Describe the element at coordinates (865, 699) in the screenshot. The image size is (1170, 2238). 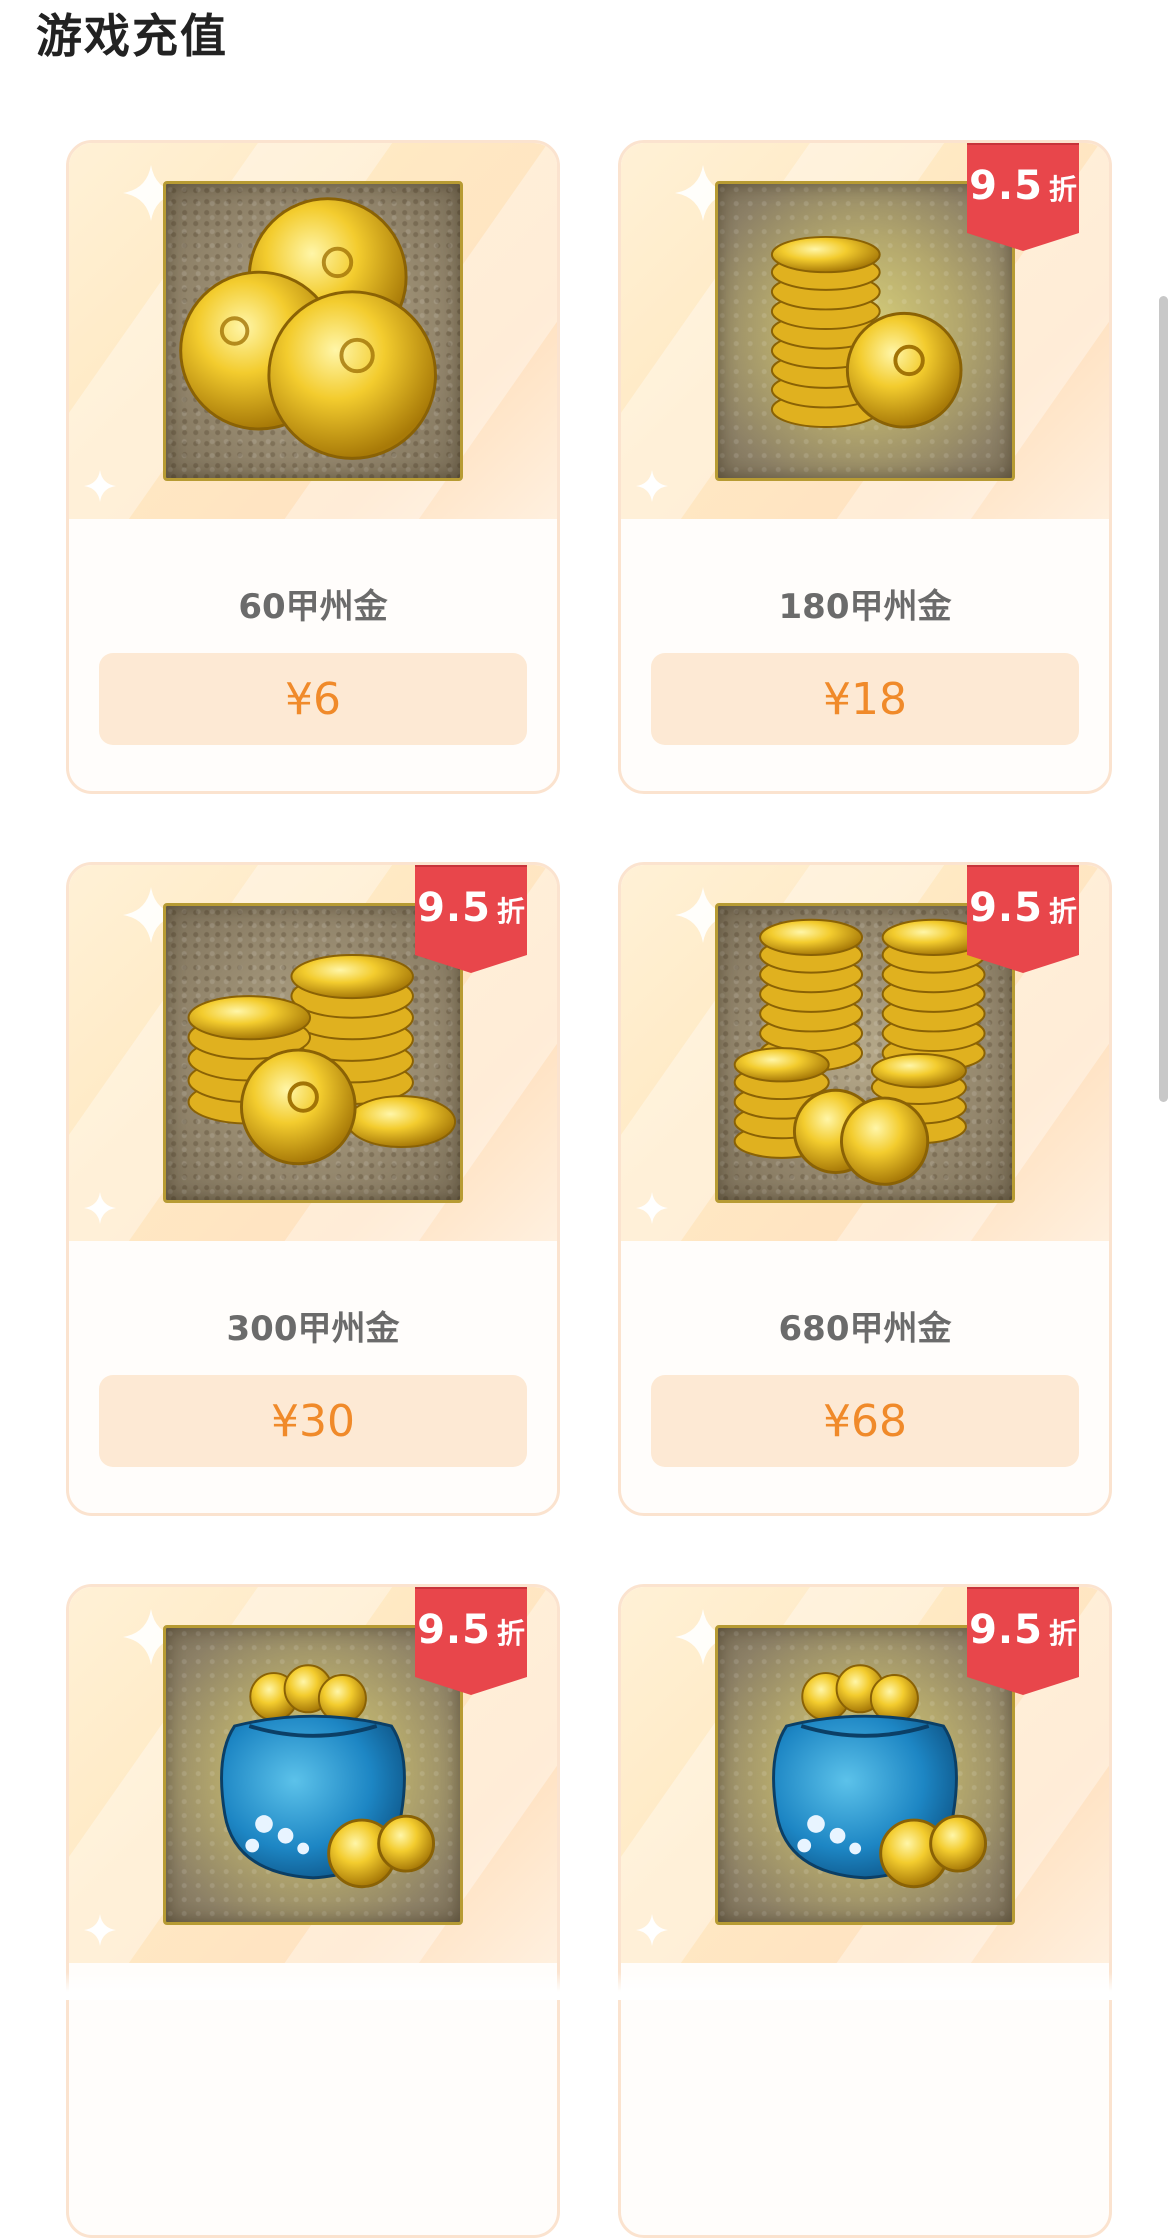
I see `price-button: ¥18` at that location.